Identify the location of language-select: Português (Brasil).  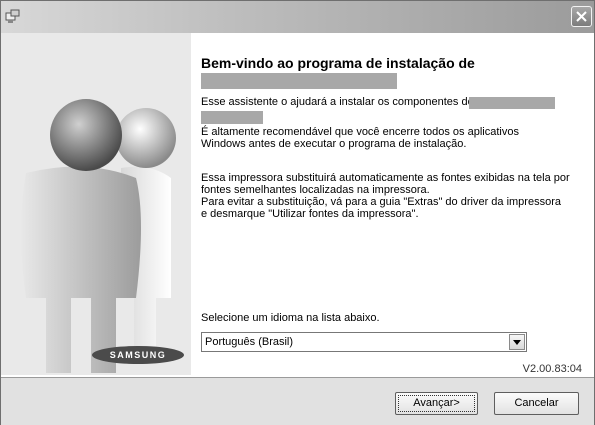
(364, 342).